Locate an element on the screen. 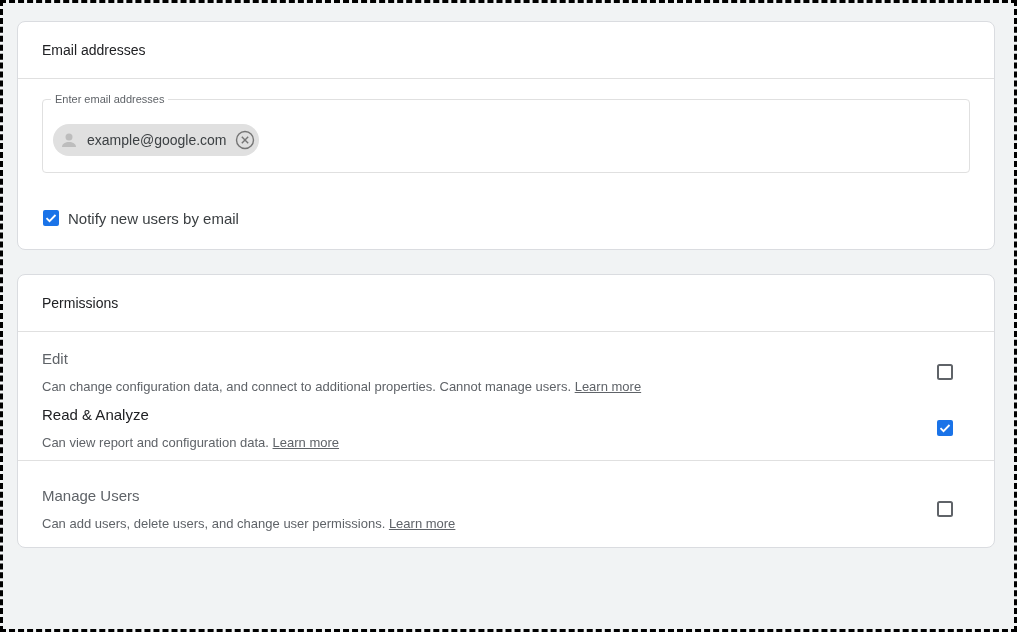 The image size is (1017, 632). card-title: Email addresses is located at coordinates (94, 50).